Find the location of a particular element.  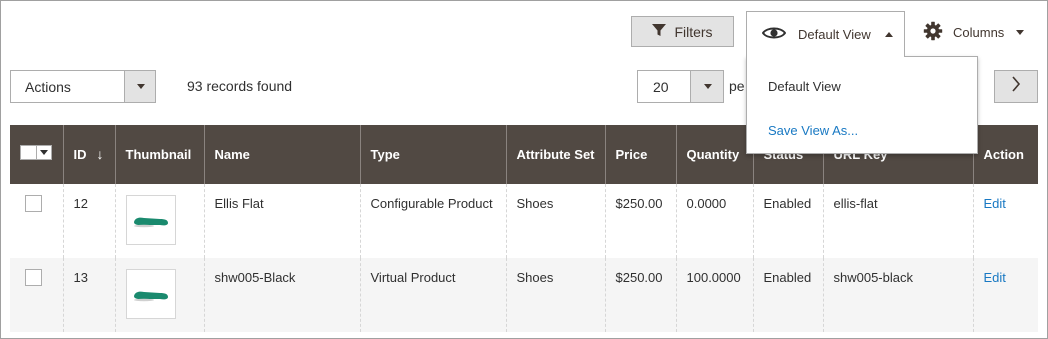

cell-type: Virtual Product is located at coordinates (433, 295).